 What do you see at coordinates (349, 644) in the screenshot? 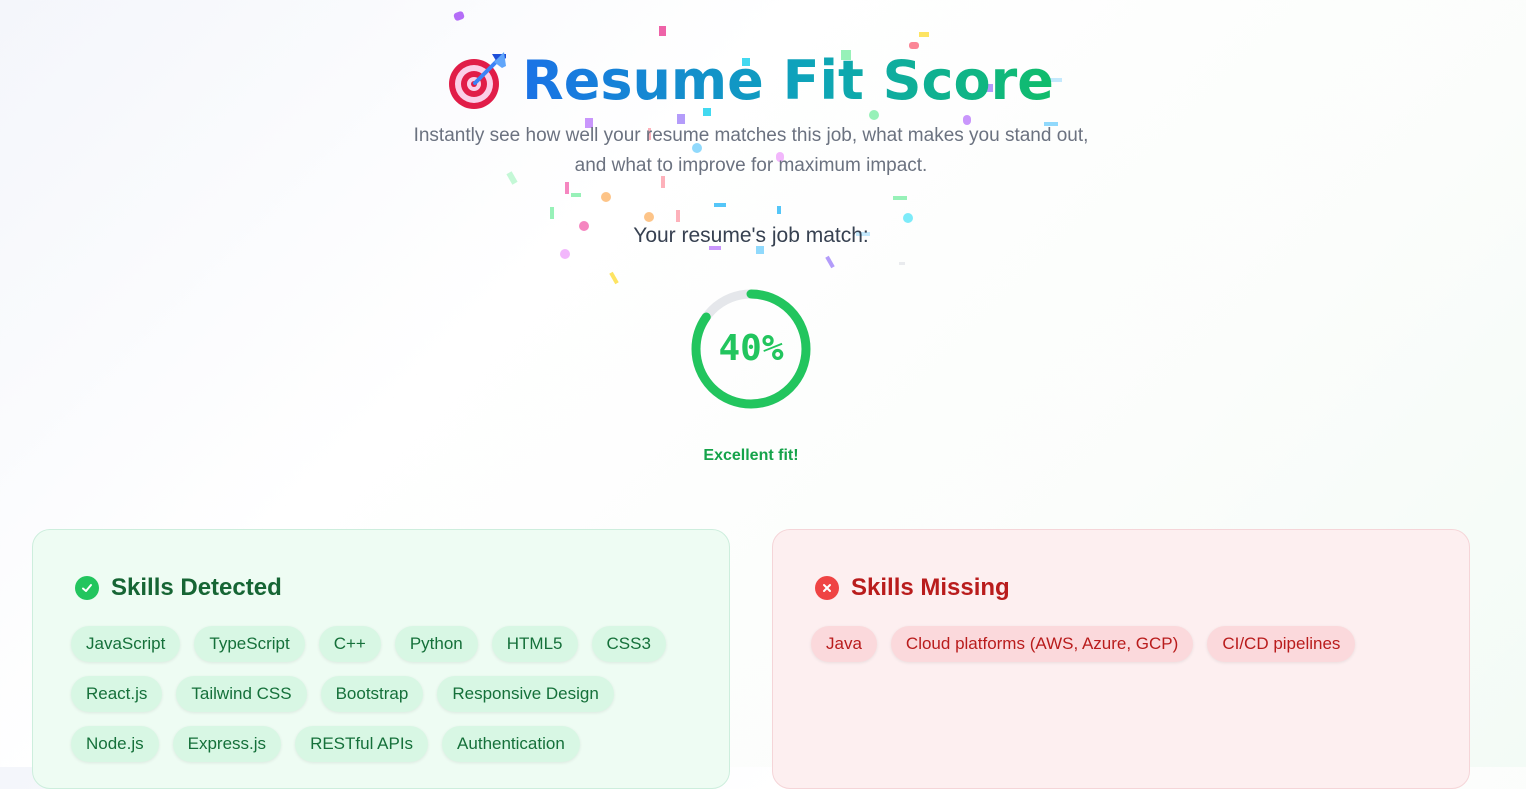
I see `skill-detected-chip: C++` at bounding box center [349, 644].